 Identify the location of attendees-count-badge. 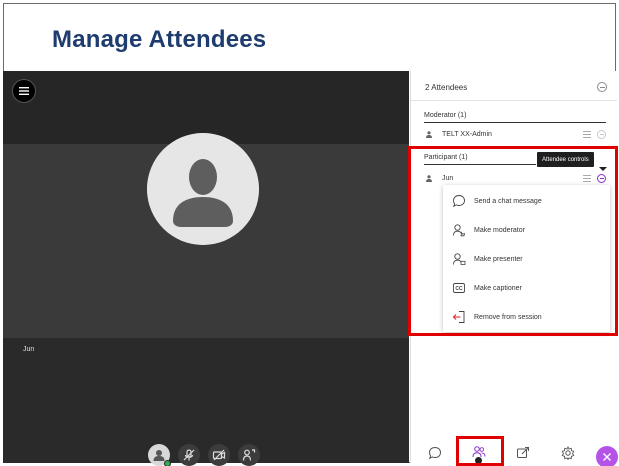
(478, 460).